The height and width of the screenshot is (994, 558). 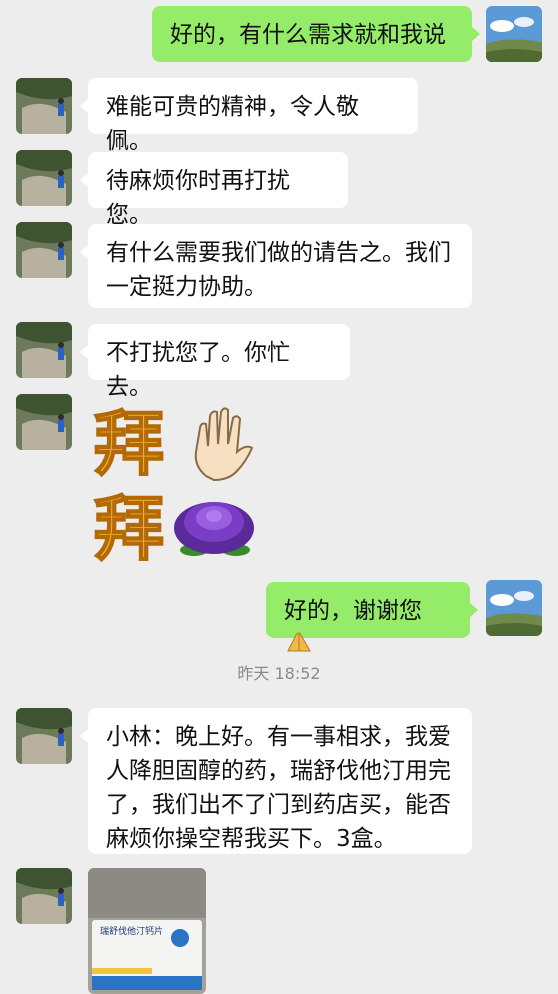 I want to click on message-bubble-incoming: 待麻烦你时再打扰您。, so click(x=214, y=190).